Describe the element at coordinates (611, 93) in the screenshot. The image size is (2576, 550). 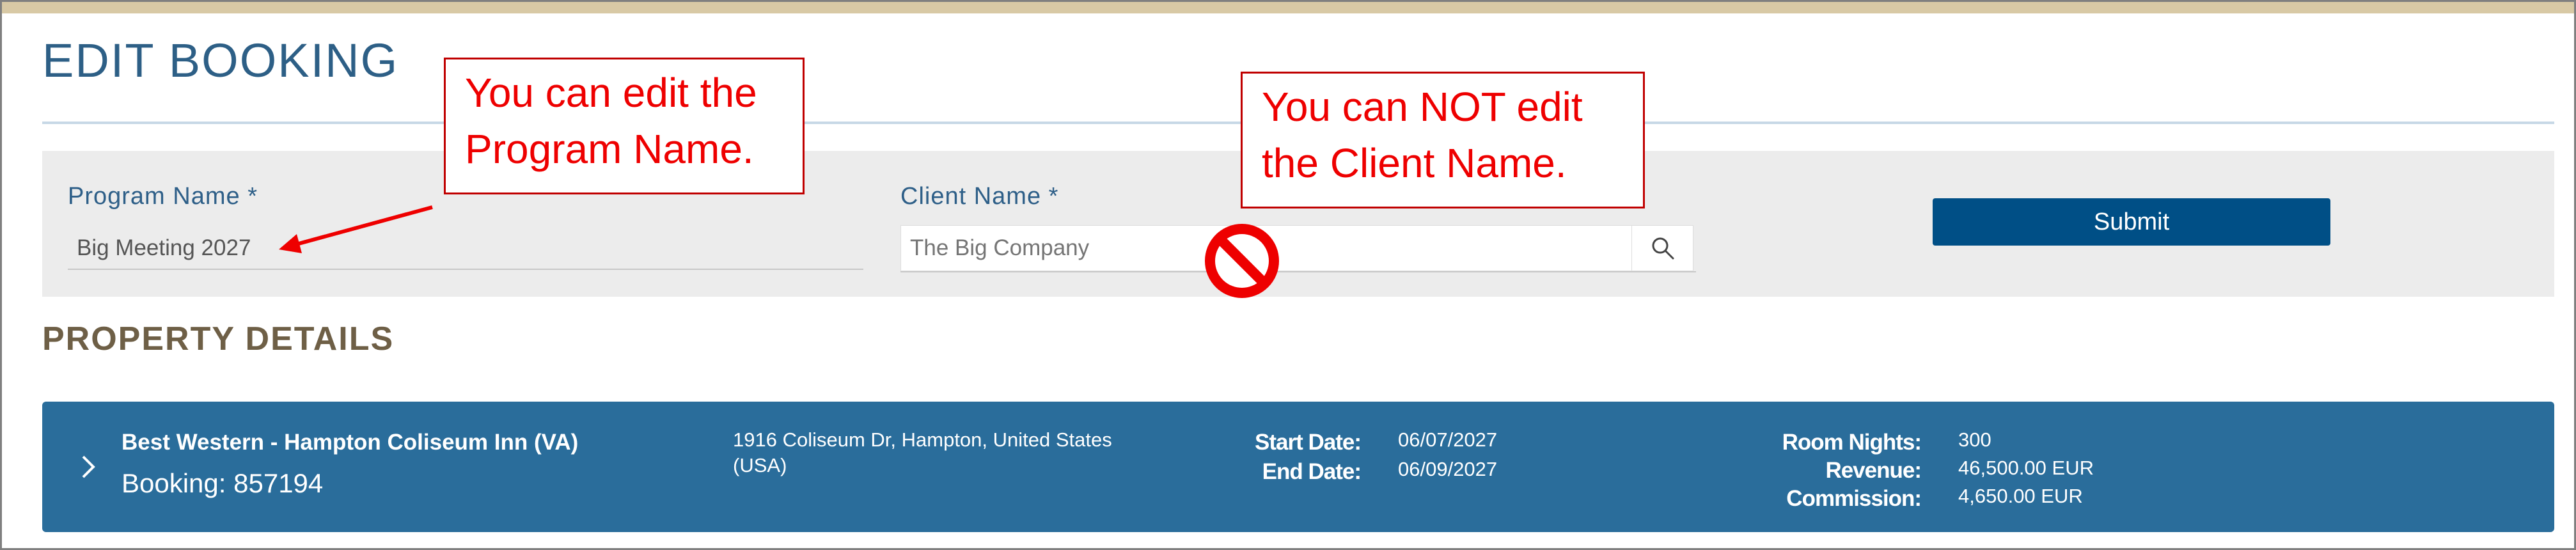
I see `can-edit-line-1: You can edit the` at that location.